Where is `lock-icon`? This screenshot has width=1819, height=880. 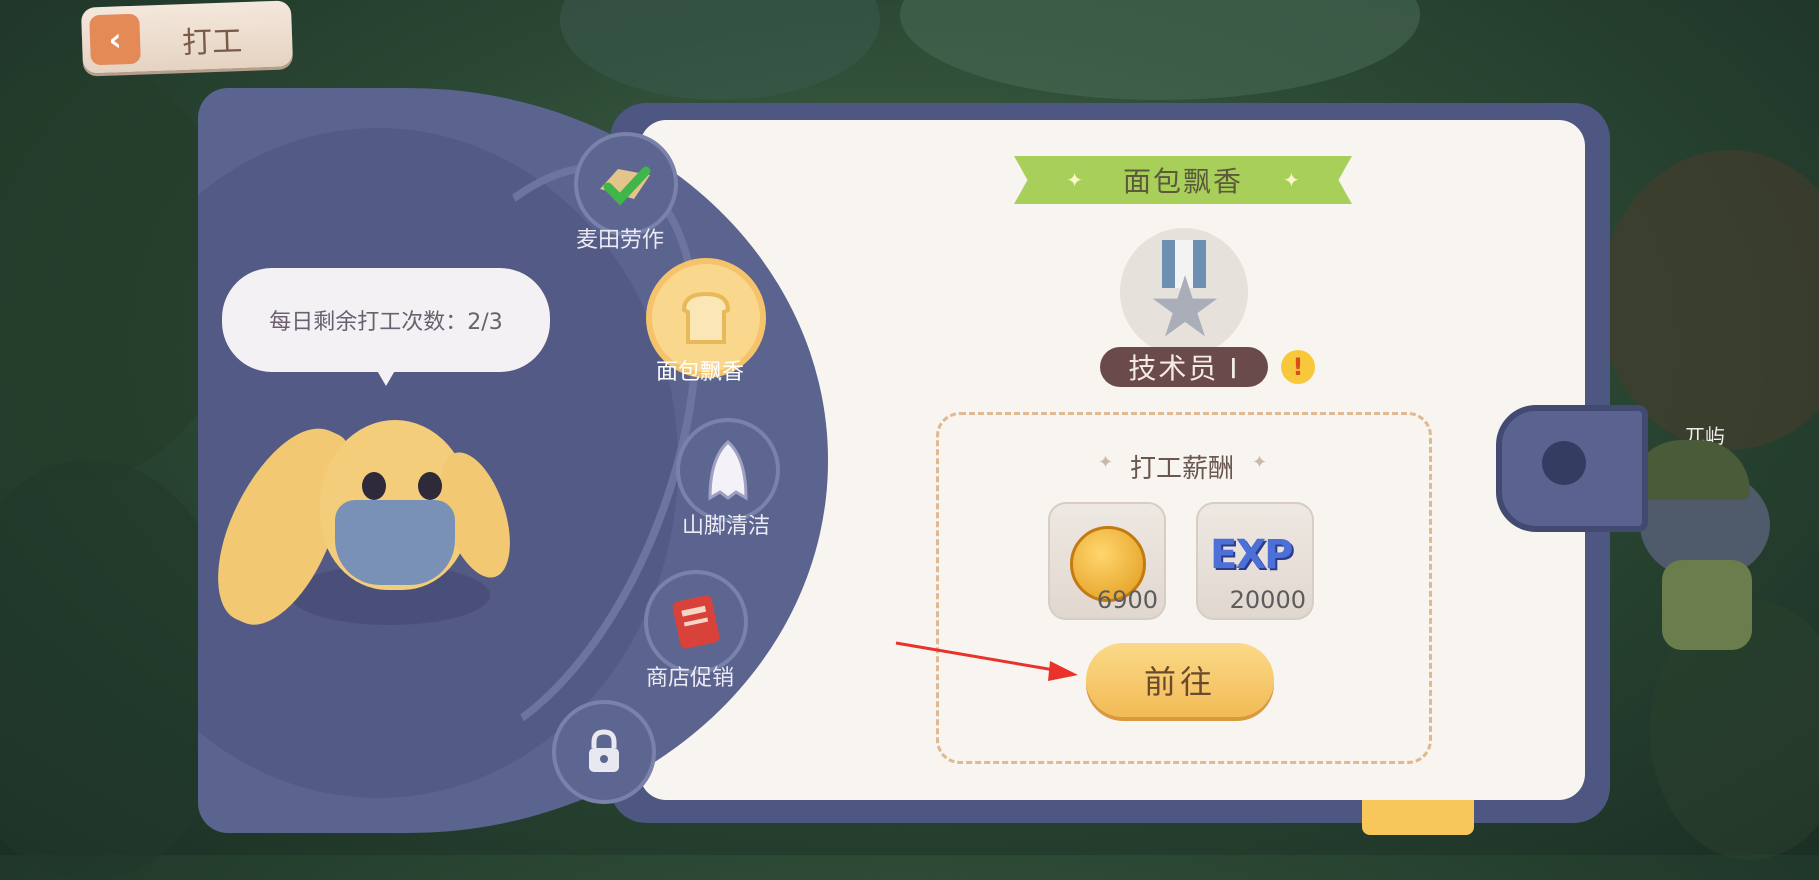
lock-icon is located at coordinates (604, 752).